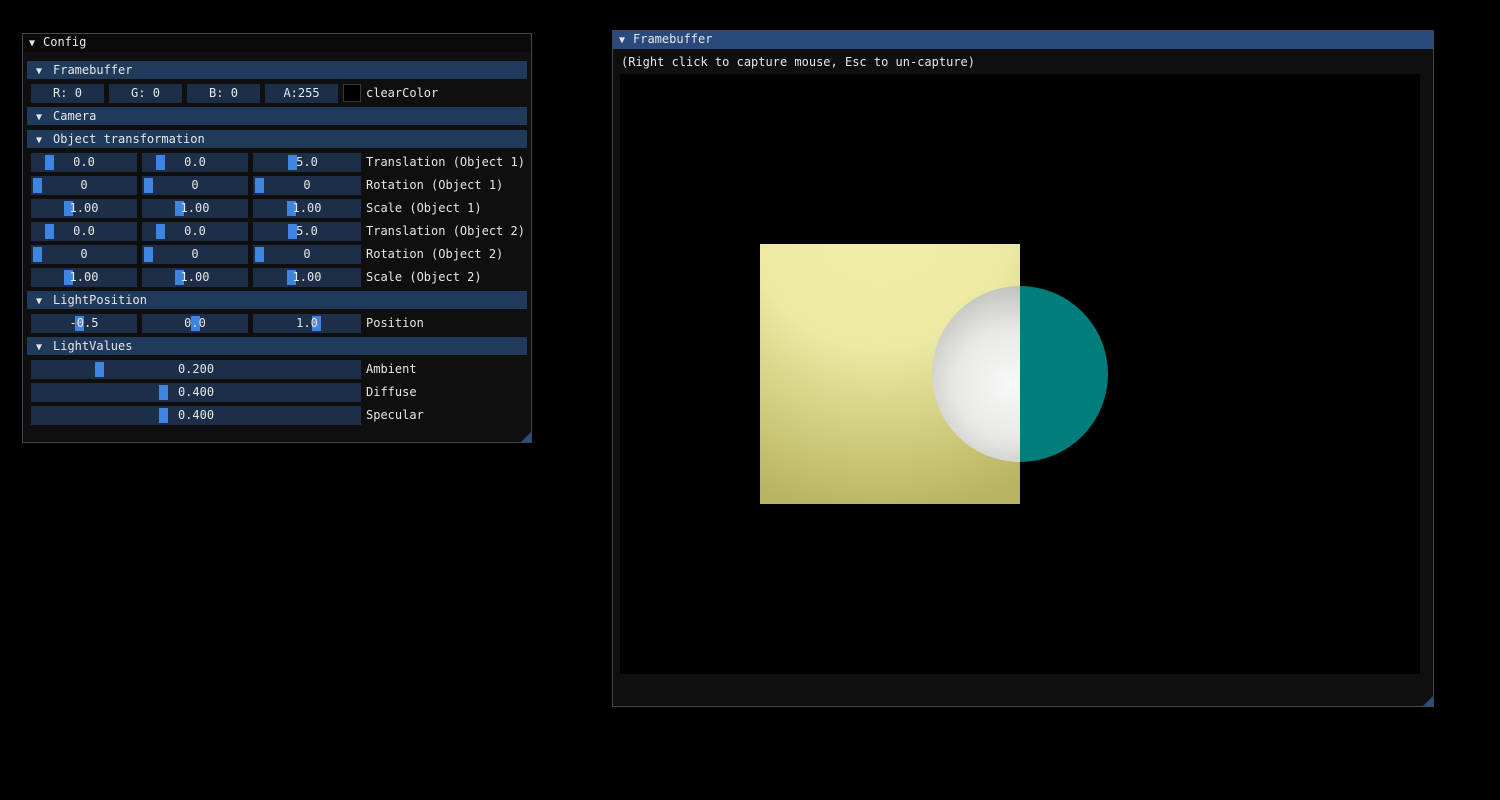 This screenshot has width=1500, height=800. What do you see at coordinates (934, 374) in the screenshot?
I see `rendered-scene` at bounding box center [934, 374].